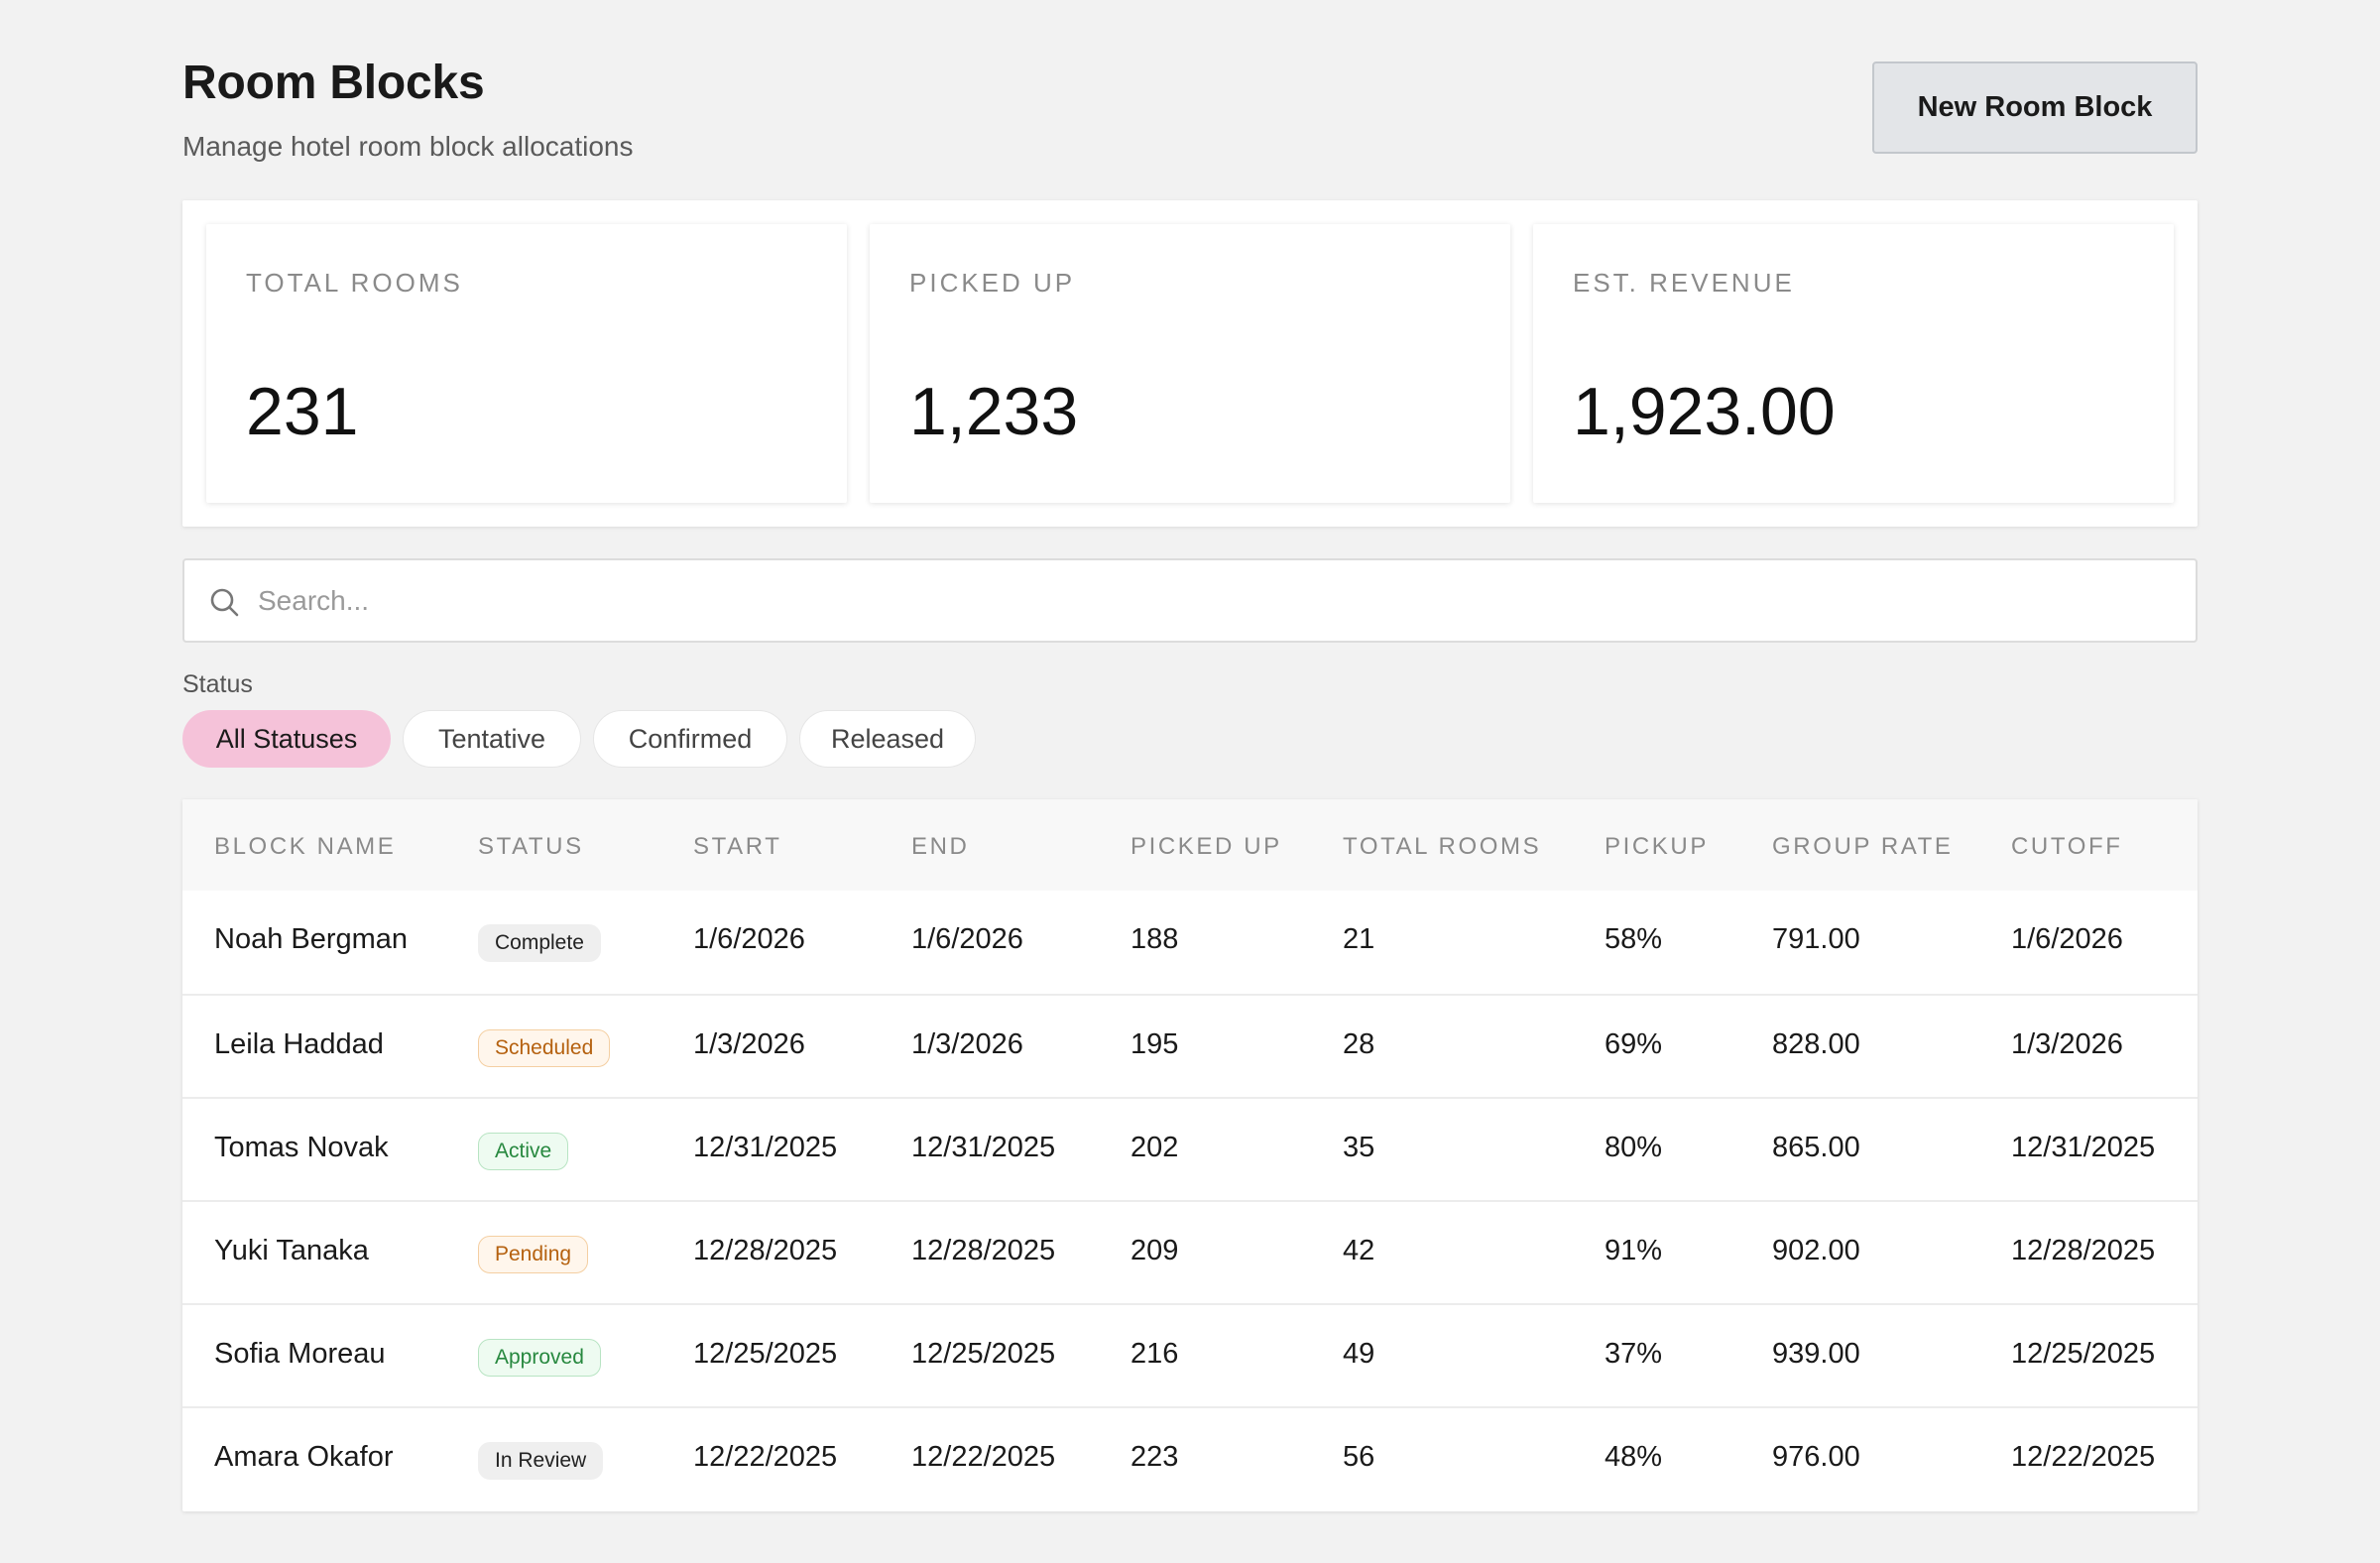 Image resolution: width=2380 pixels, height=1563 pixels. What do you see at coordinates (1816, 1354) in the screenshot?
I see `cell-group-rate: 939.00` at bounding box center [1816, 1354].